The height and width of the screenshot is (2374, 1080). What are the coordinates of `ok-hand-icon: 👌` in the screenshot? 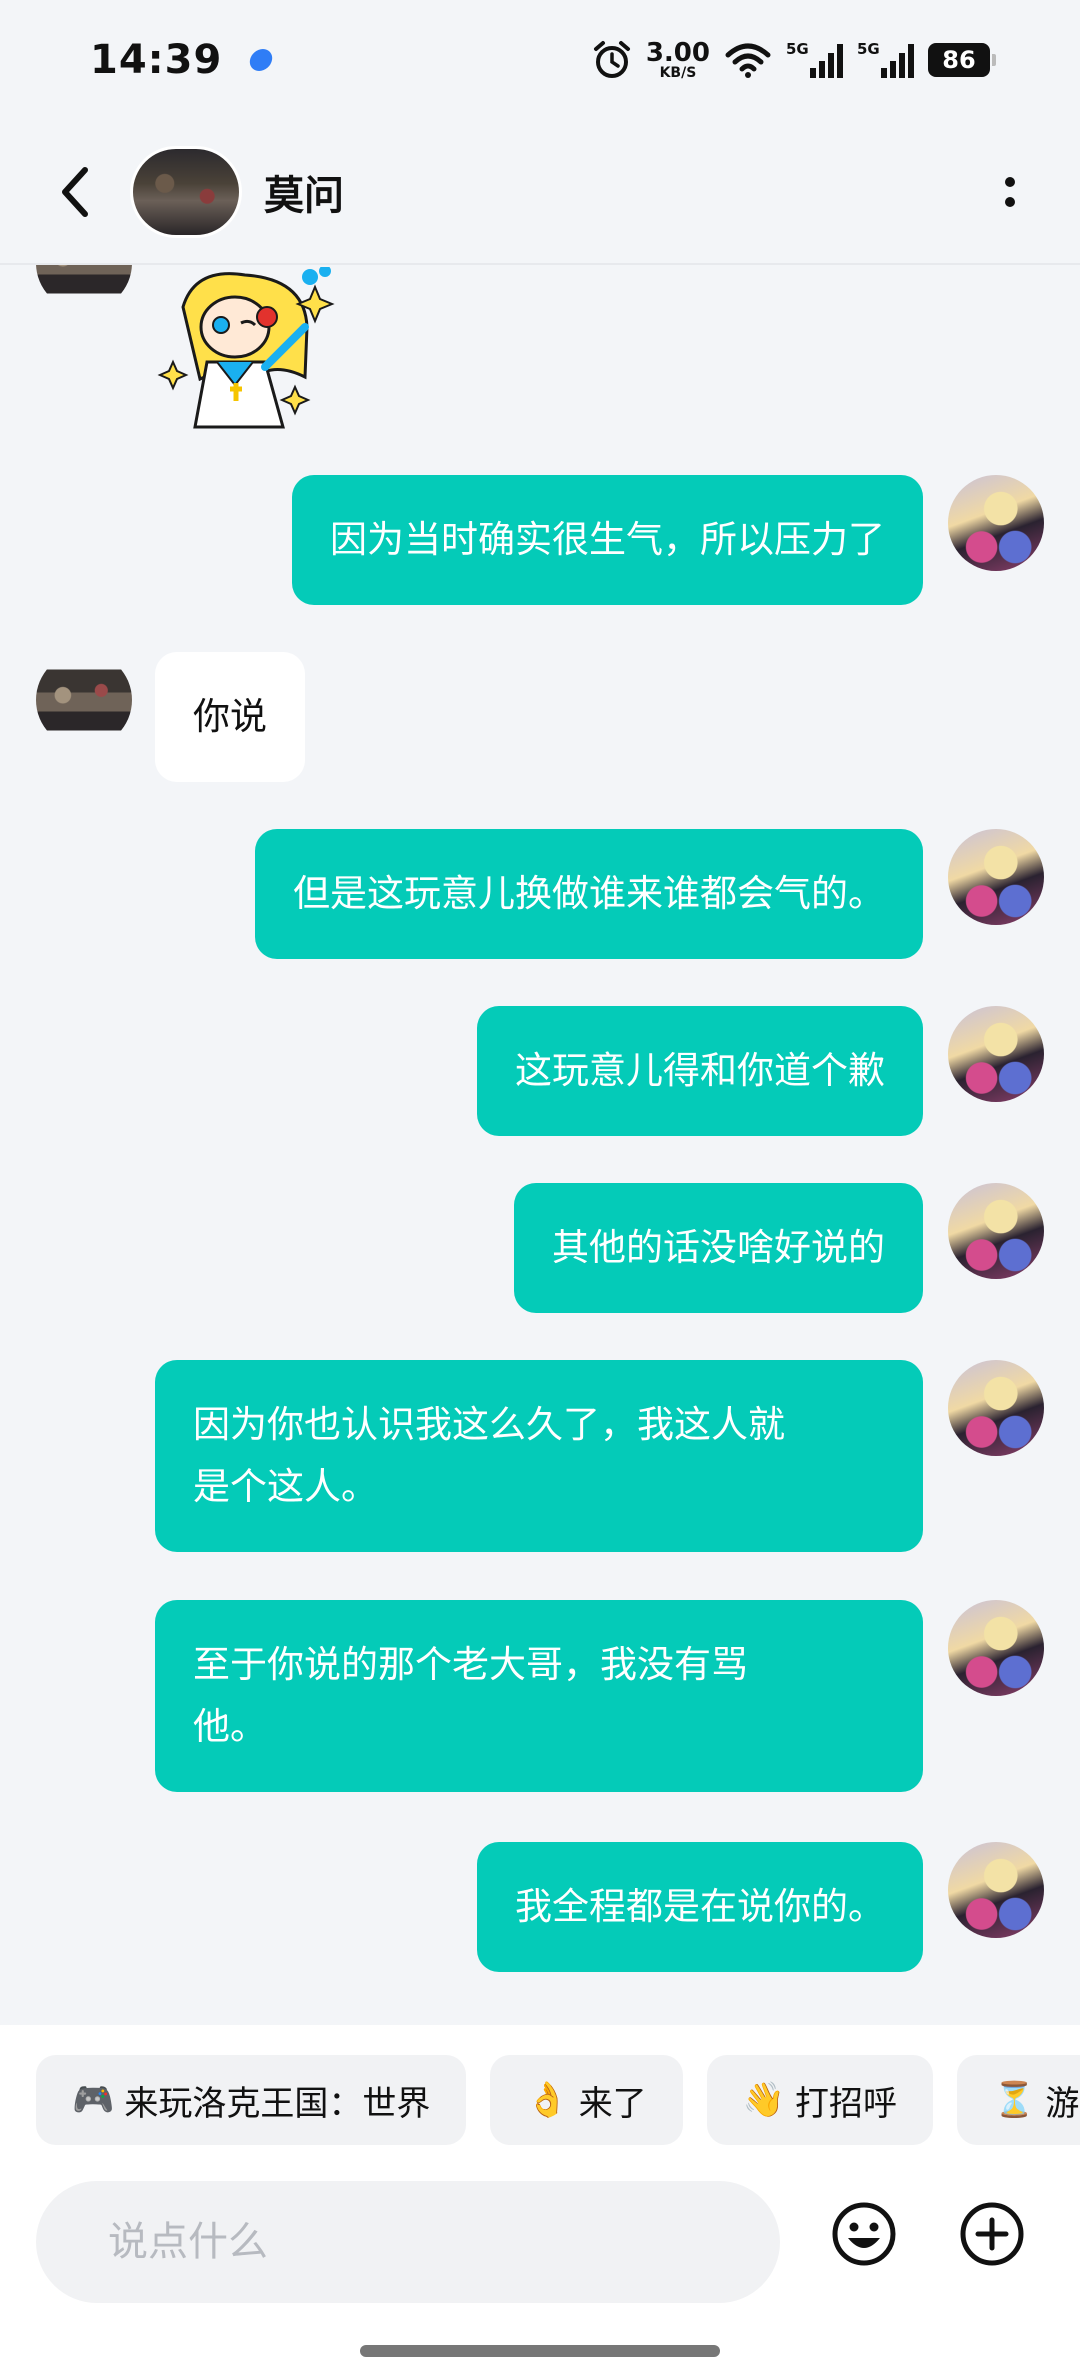 It's located at (547, 2100).